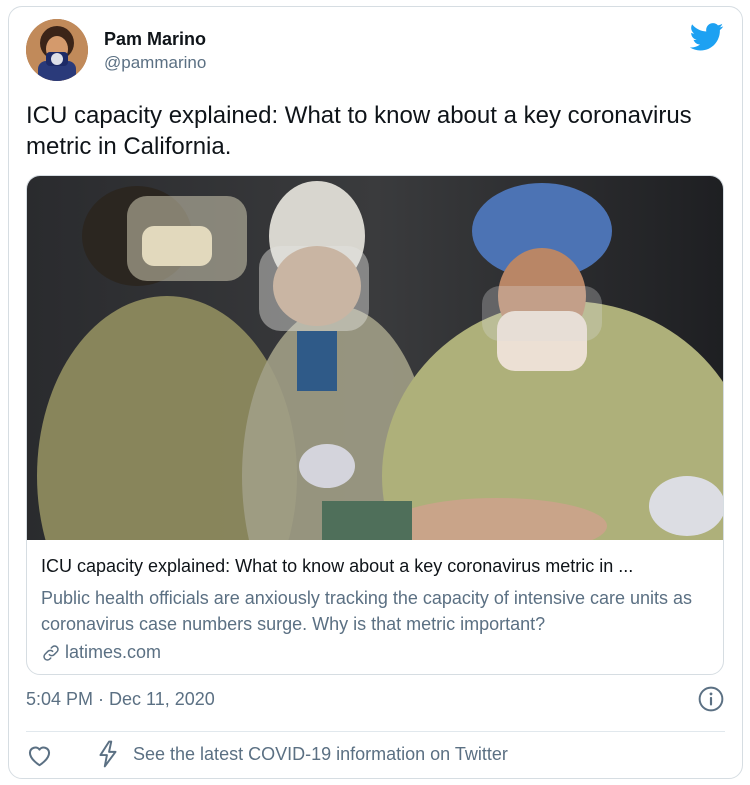 This screenshot has width=750, height=785. I want to click on avatar, so click(57, 50).